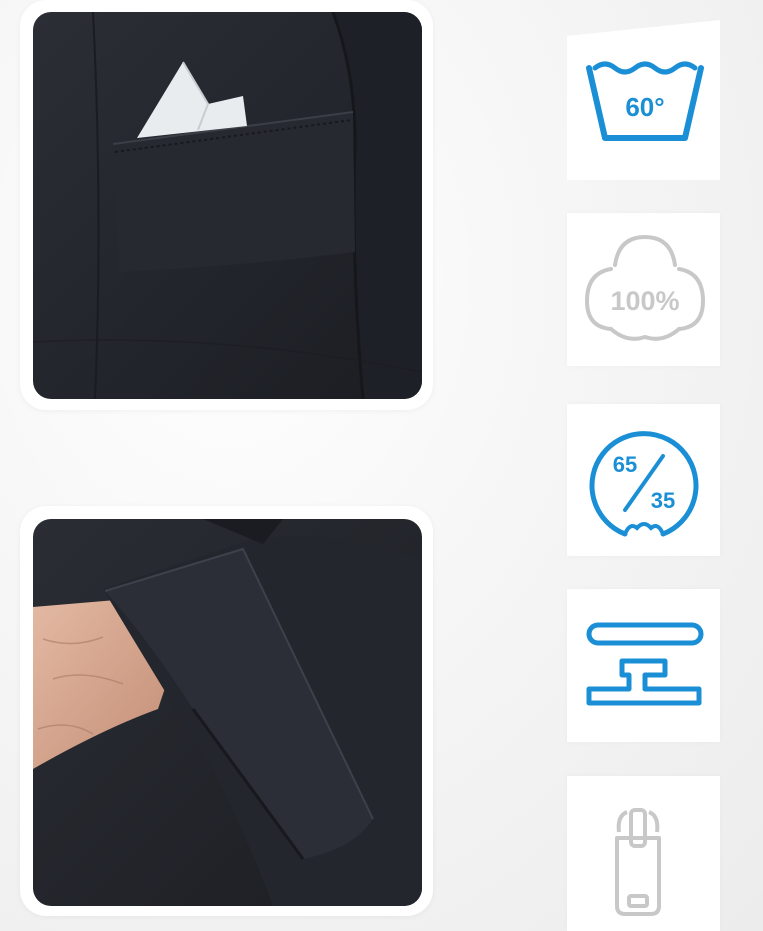 Image resolution: width=763 pixels, height=931 pixels. What do you see at coordinates (638, 862) in the screenshot?
I see `zipper-icon` at bounding box center [638, 862].